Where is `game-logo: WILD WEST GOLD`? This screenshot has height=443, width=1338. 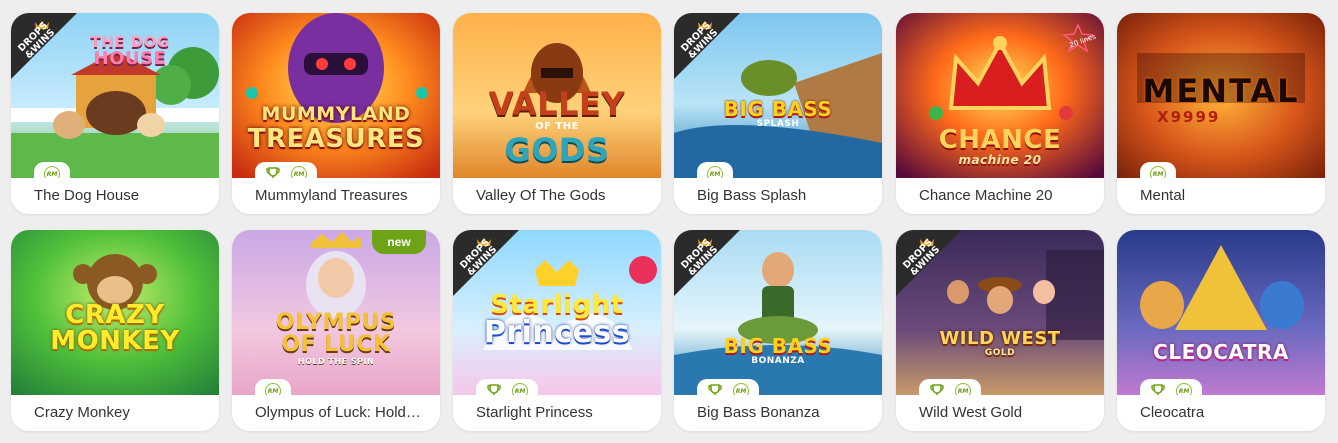 game-logo: WILD WEST GOLD is located at coordinates (1000, 343).